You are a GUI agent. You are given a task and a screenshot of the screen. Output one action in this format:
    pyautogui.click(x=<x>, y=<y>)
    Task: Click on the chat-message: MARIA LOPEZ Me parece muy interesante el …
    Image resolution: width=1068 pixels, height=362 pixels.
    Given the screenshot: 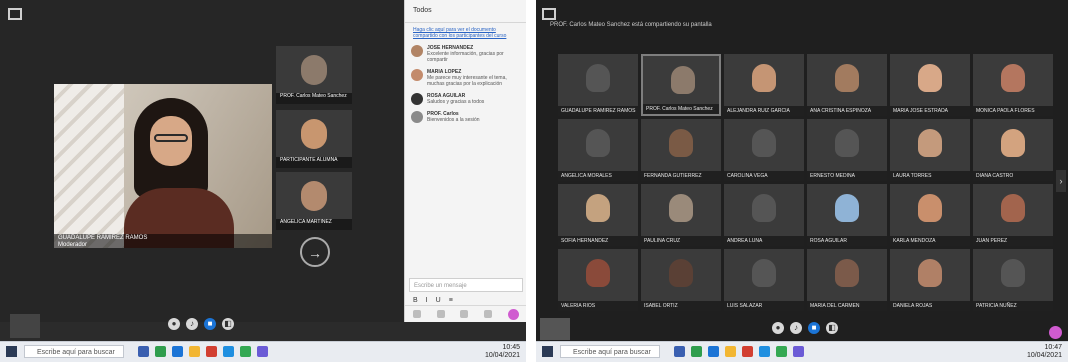 What is the action you would take?
    pyautogui.click(x=466, y=78)
    